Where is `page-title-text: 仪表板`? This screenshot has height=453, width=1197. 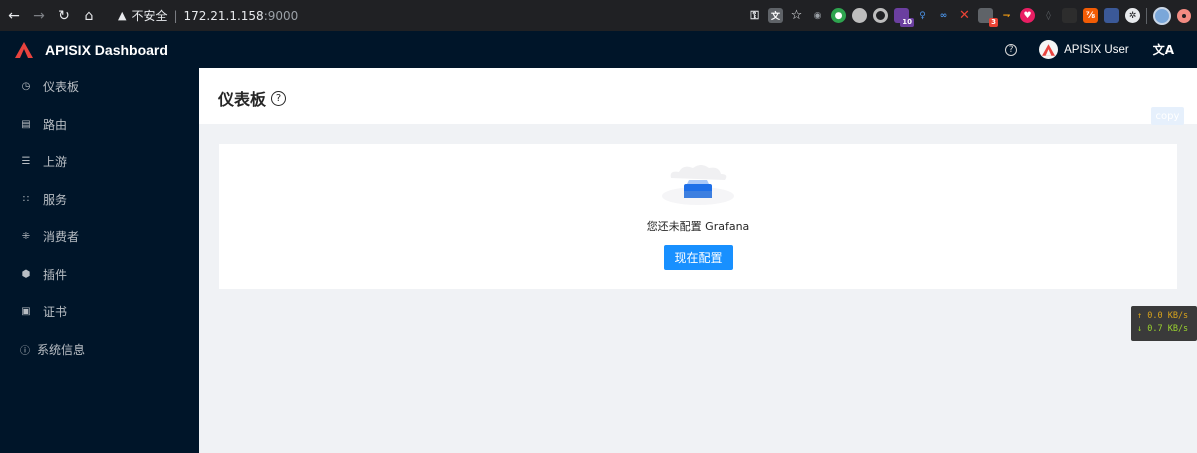
page-title-text: 仪表板 is located at coordinates (242, 99).